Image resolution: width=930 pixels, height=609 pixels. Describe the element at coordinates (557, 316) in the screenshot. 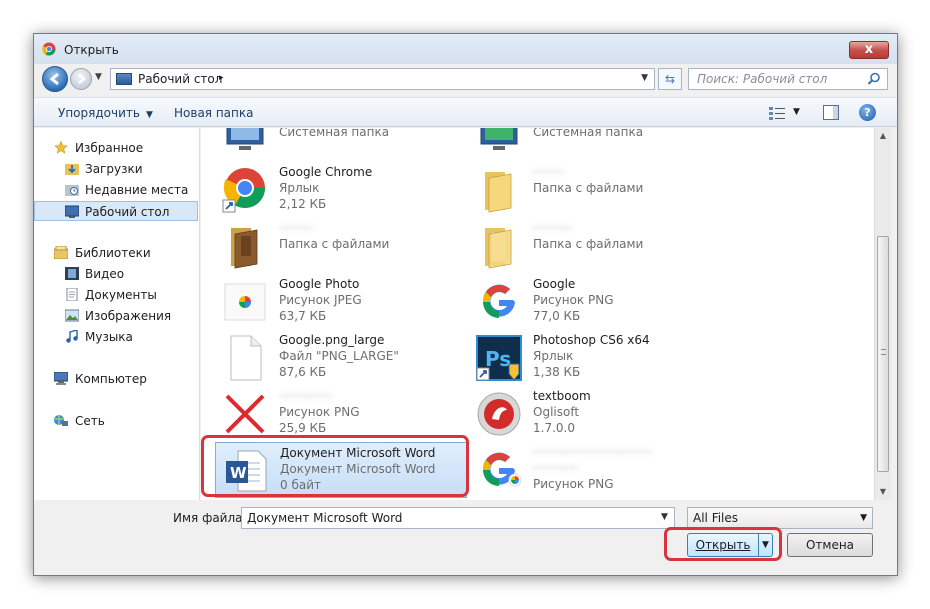

I see `file-size: 77,0 КБ` at that location.